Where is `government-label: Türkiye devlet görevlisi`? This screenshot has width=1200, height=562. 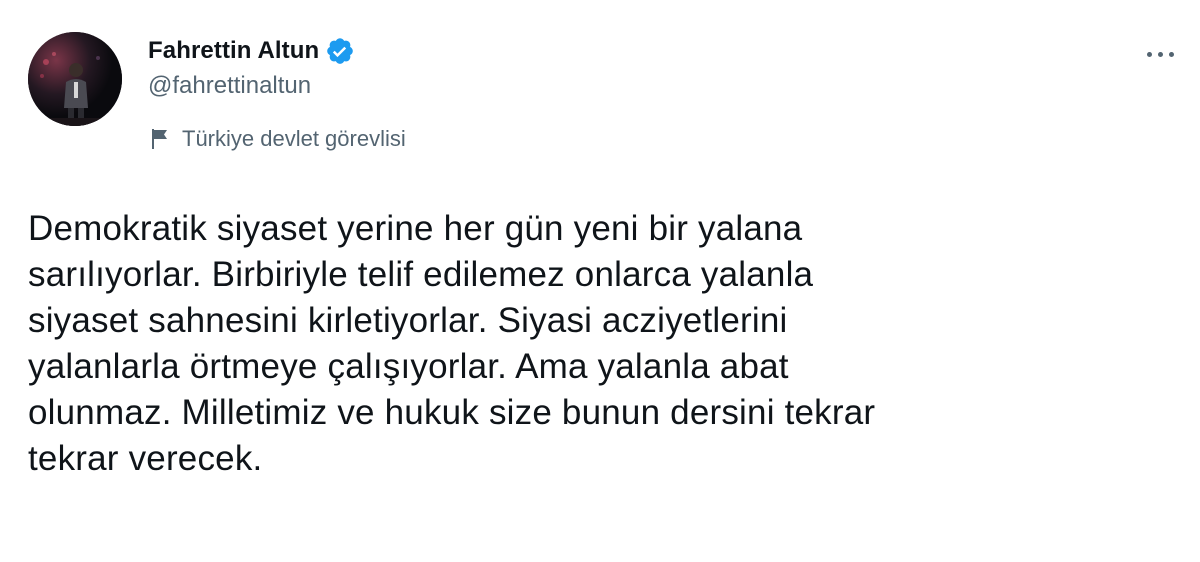 government-label: Türkiye devlet görevlisi is located at coordinates (278, 139).